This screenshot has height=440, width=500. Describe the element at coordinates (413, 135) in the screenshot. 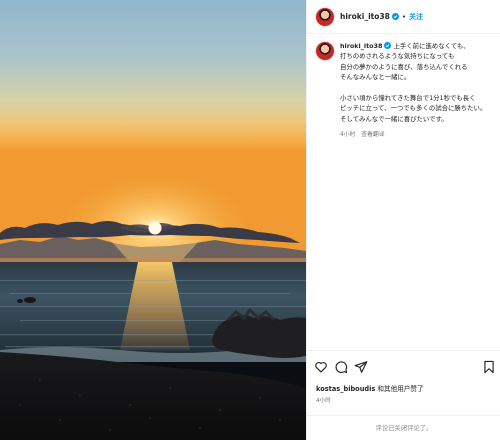

I see `caption-meta: 4小时 查看翻译` at that location.